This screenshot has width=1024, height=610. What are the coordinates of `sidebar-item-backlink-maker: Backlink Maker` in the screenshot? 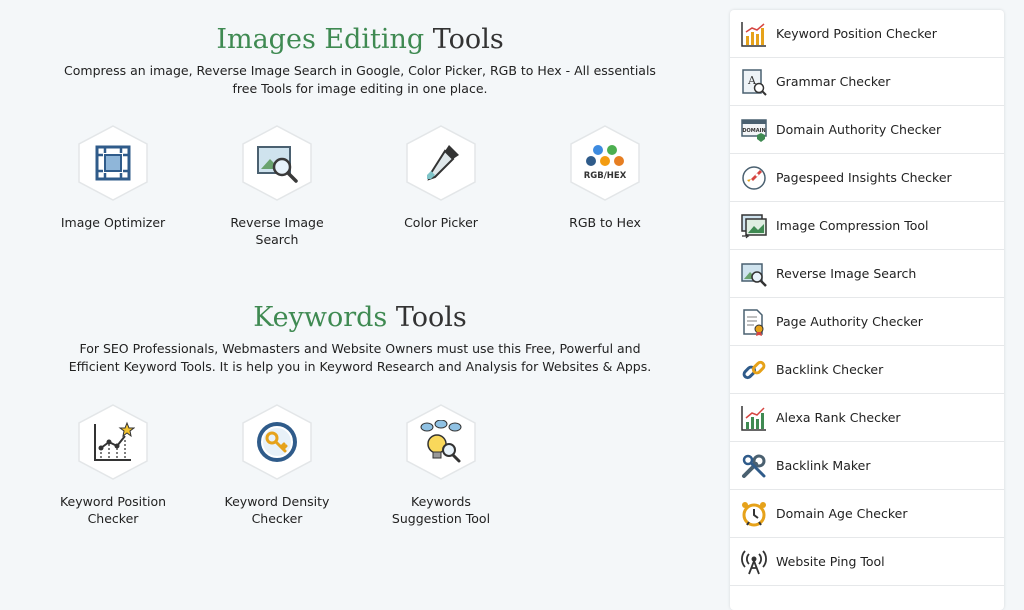 It's located at (867, 466).